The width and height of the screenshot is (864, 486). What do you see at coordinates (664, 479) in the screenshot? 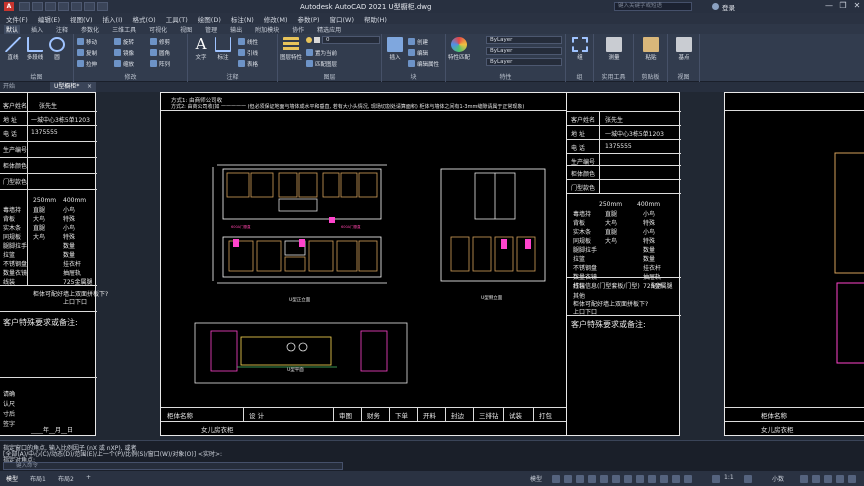
I see `ucs-icon` at bounding box center [664, 479].